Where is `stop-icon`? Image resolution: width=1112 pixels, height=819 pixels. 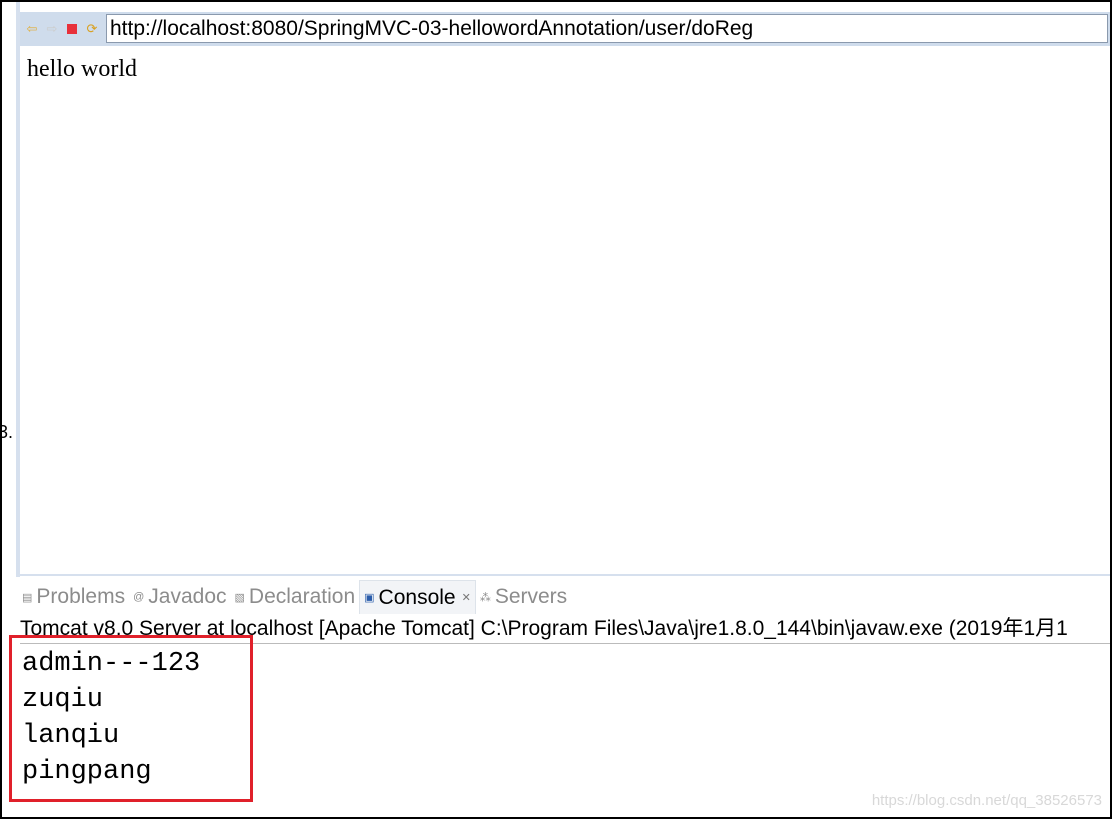
stop-icon is located at coordinates (72, 29).